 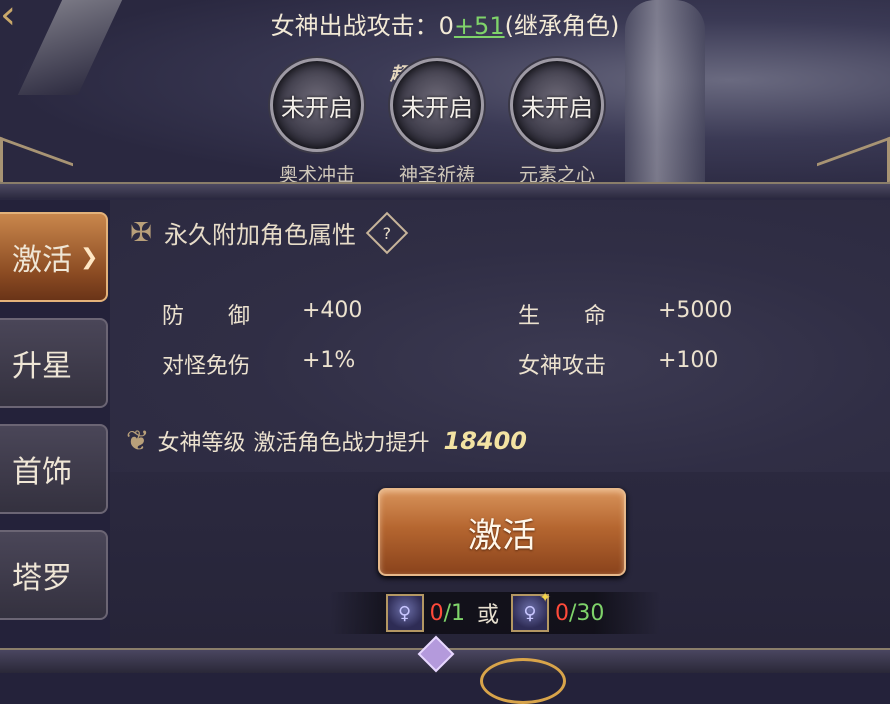 What do you see at coordinates (479, 26) in the screenshot?
I see `attack-bonus: +51` at bounding box center [479, 26].